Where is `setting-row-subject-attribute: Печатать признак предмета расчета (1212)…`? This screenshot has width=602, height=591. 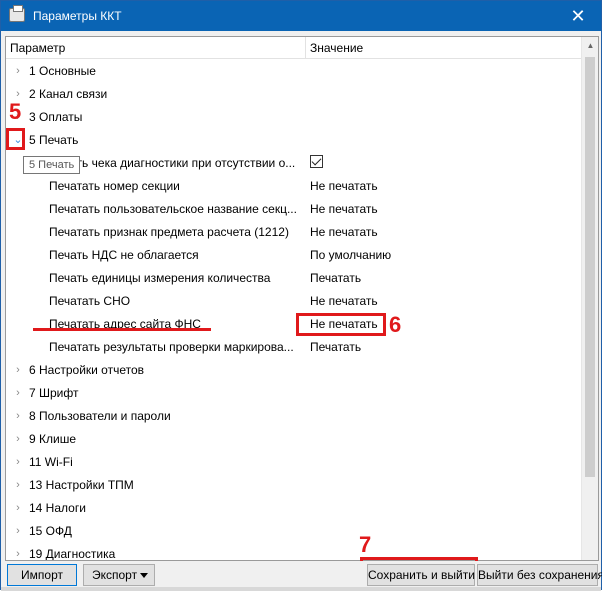 setting-row-subject-attribute: Печатать признак предмета расчета (1212)… is located at coordinates (293, 232).